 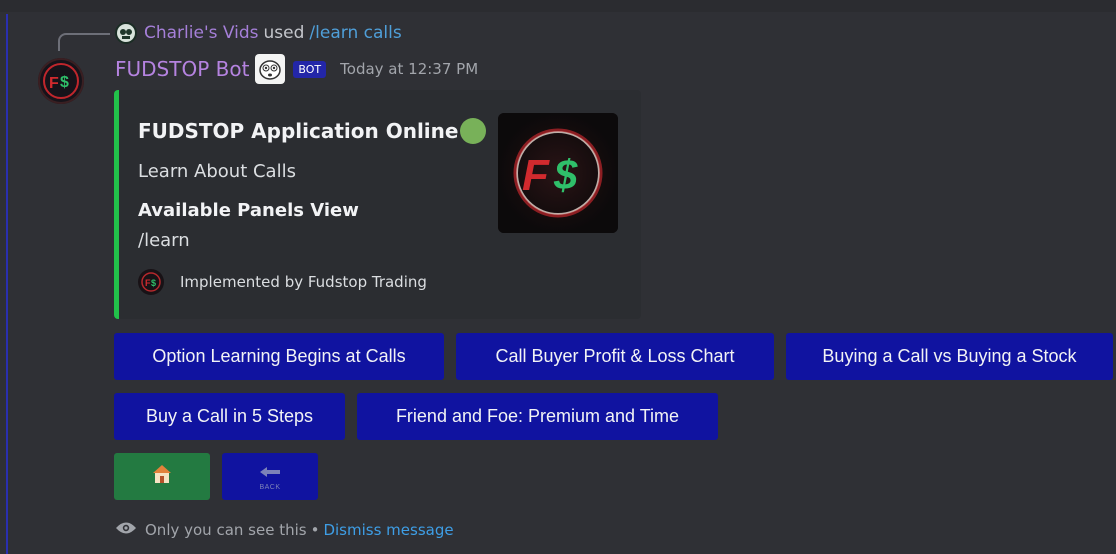 I want to click on embed-thumbnail: F $, so click(x=558, y=173).